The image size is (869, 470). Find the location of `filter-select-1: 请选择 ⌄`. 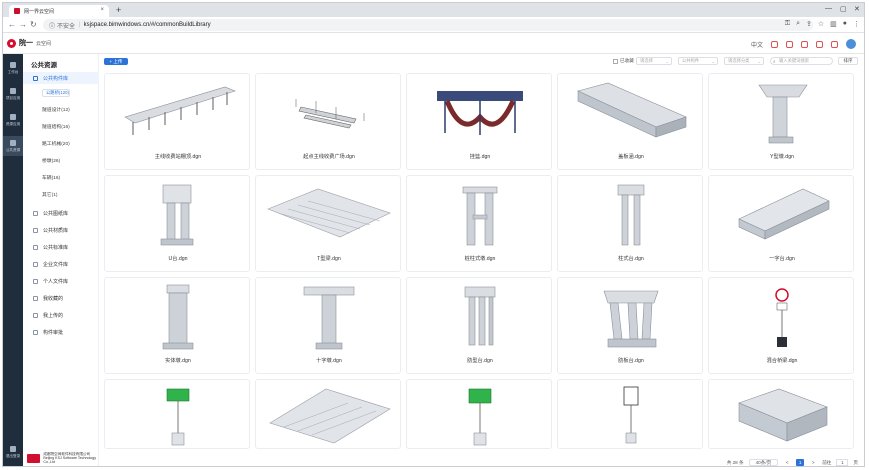

filter-select-1: 请选择 ⌄ is located at coordinates (654, 61).